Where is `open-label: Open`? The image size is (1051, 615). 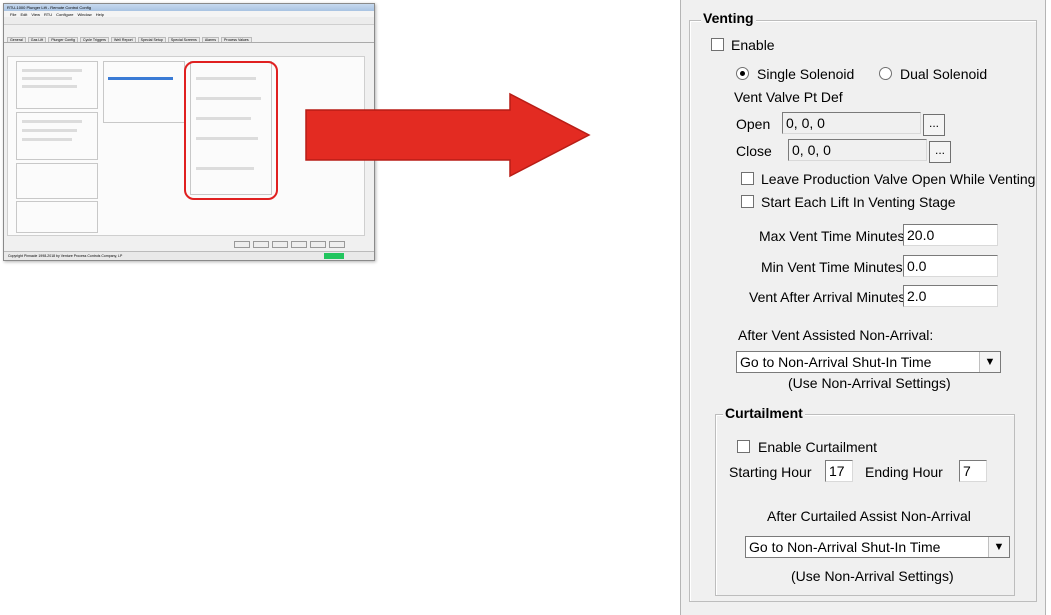
open-label: Open is located at coordinates (753, 124).